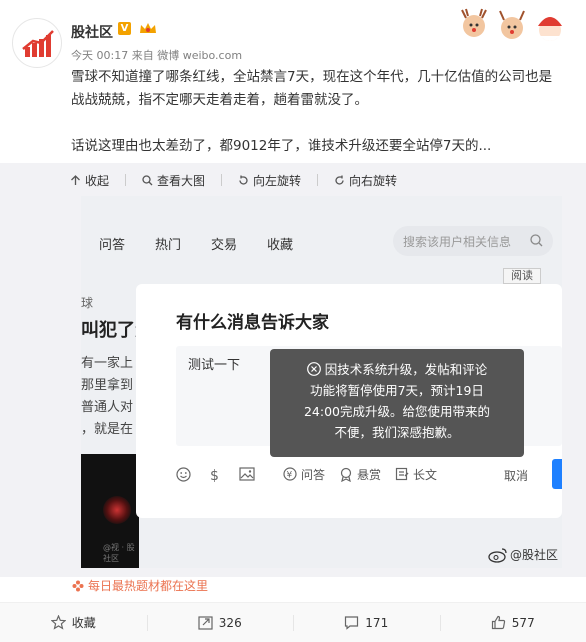 Image resolution: width=586 pixels, height=642 pixels. What do you see at coordinates (406, 369) in the screenshot?
I see `toast-line: 因技术系统升级，发帖和评论` at bounding box center [406, 369].